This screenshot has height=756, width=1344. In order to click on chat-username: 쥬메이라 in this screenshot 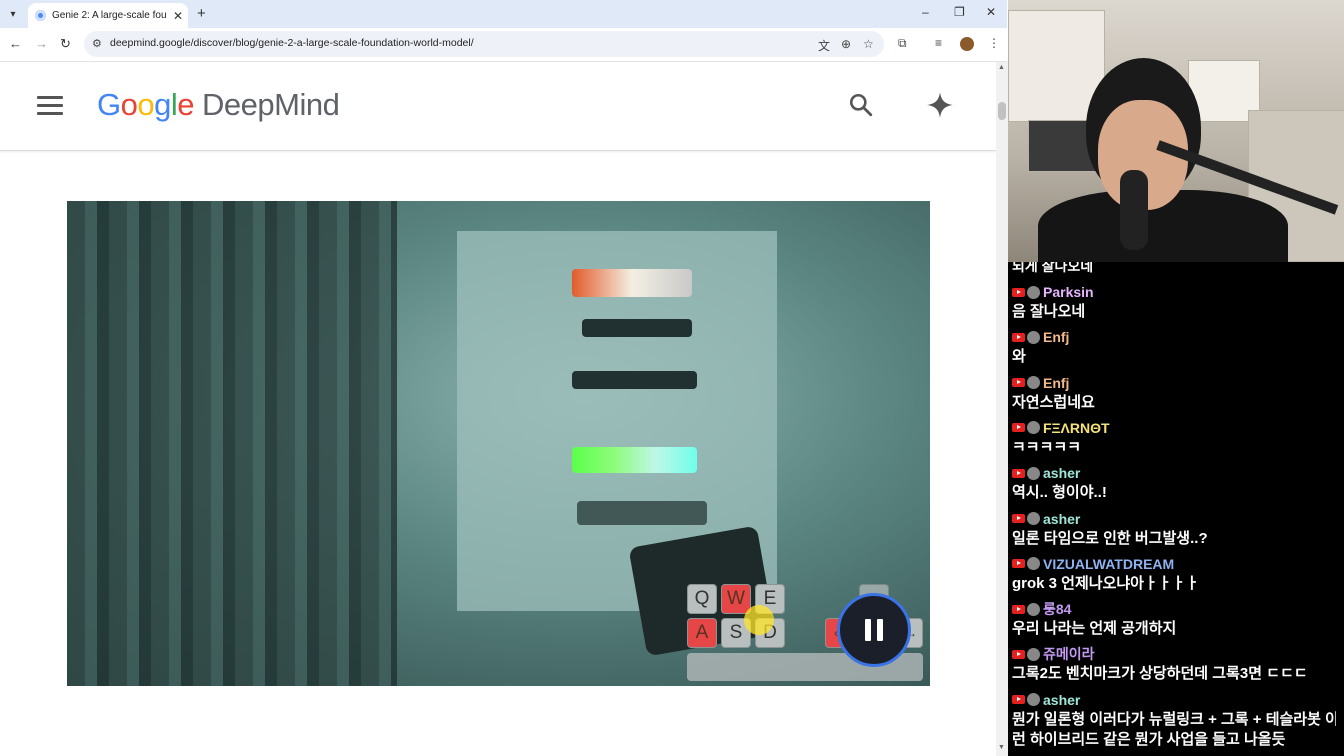, I will do `click(1069, 654)`.